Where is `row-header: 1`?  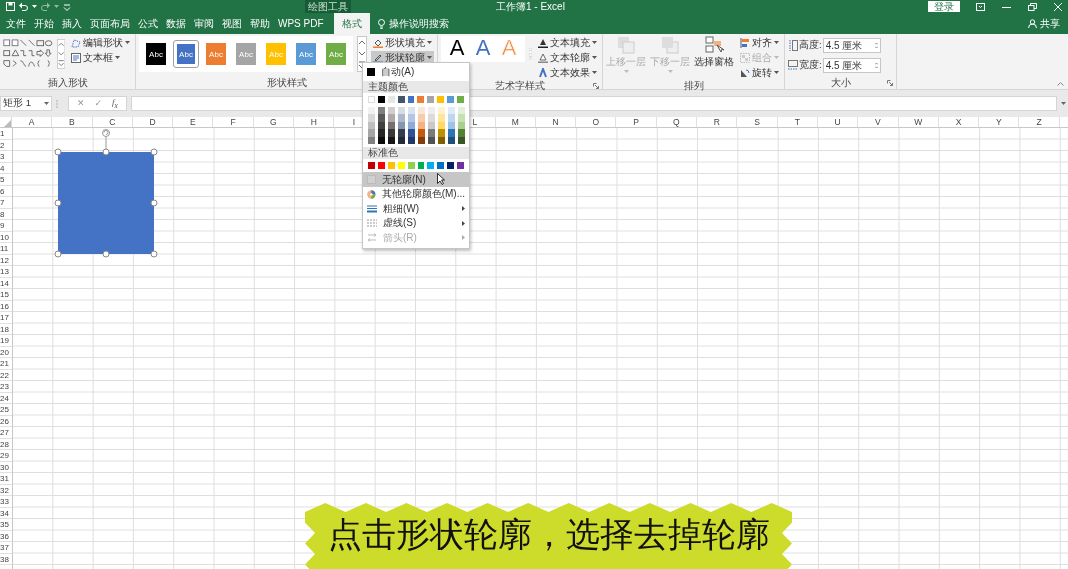
row-header: 1 is located at coordinates (6, 134).